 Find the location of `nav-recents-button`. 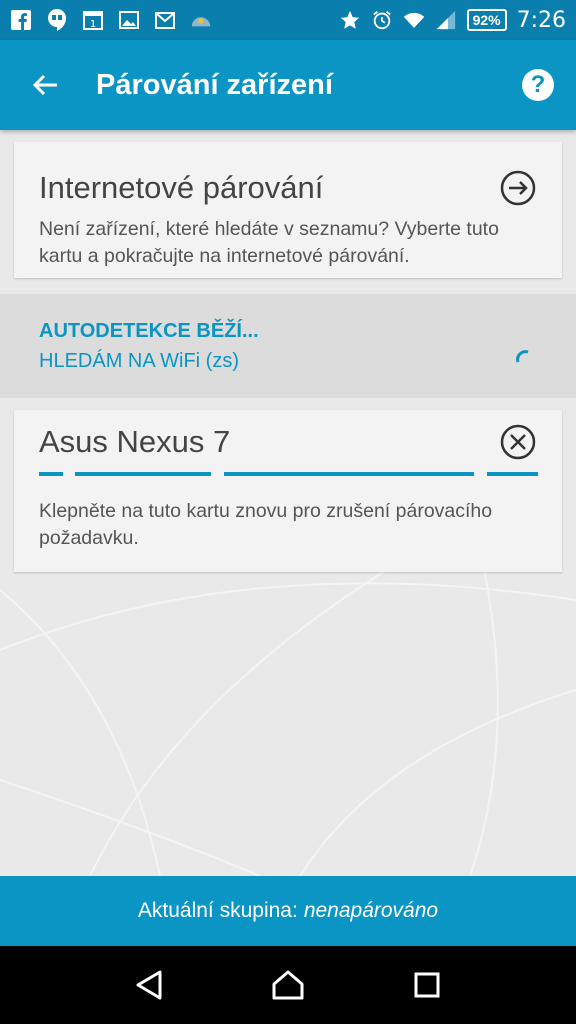

nav-recents-button is located at coordinates (427, 985).